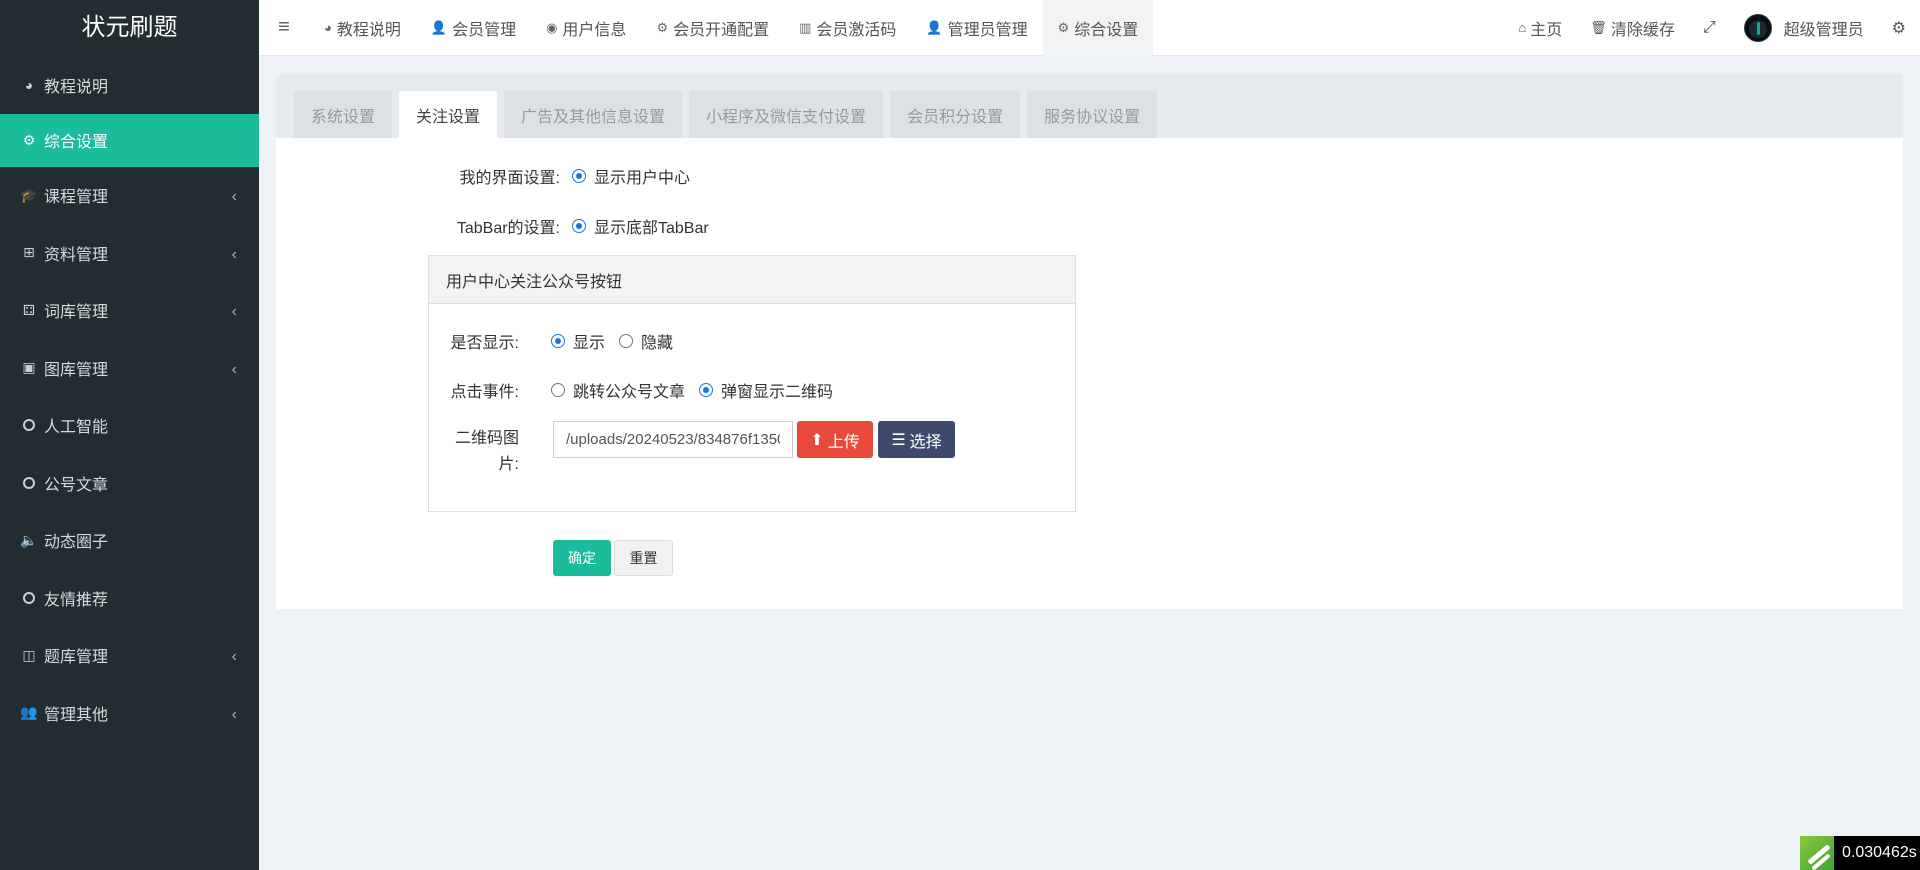  What do you see at coordinates (129, 196) in the screenshot?
I see `sidebar-item-courses: 🎓 课程管理 ‹` at bounding box center [129, 196].